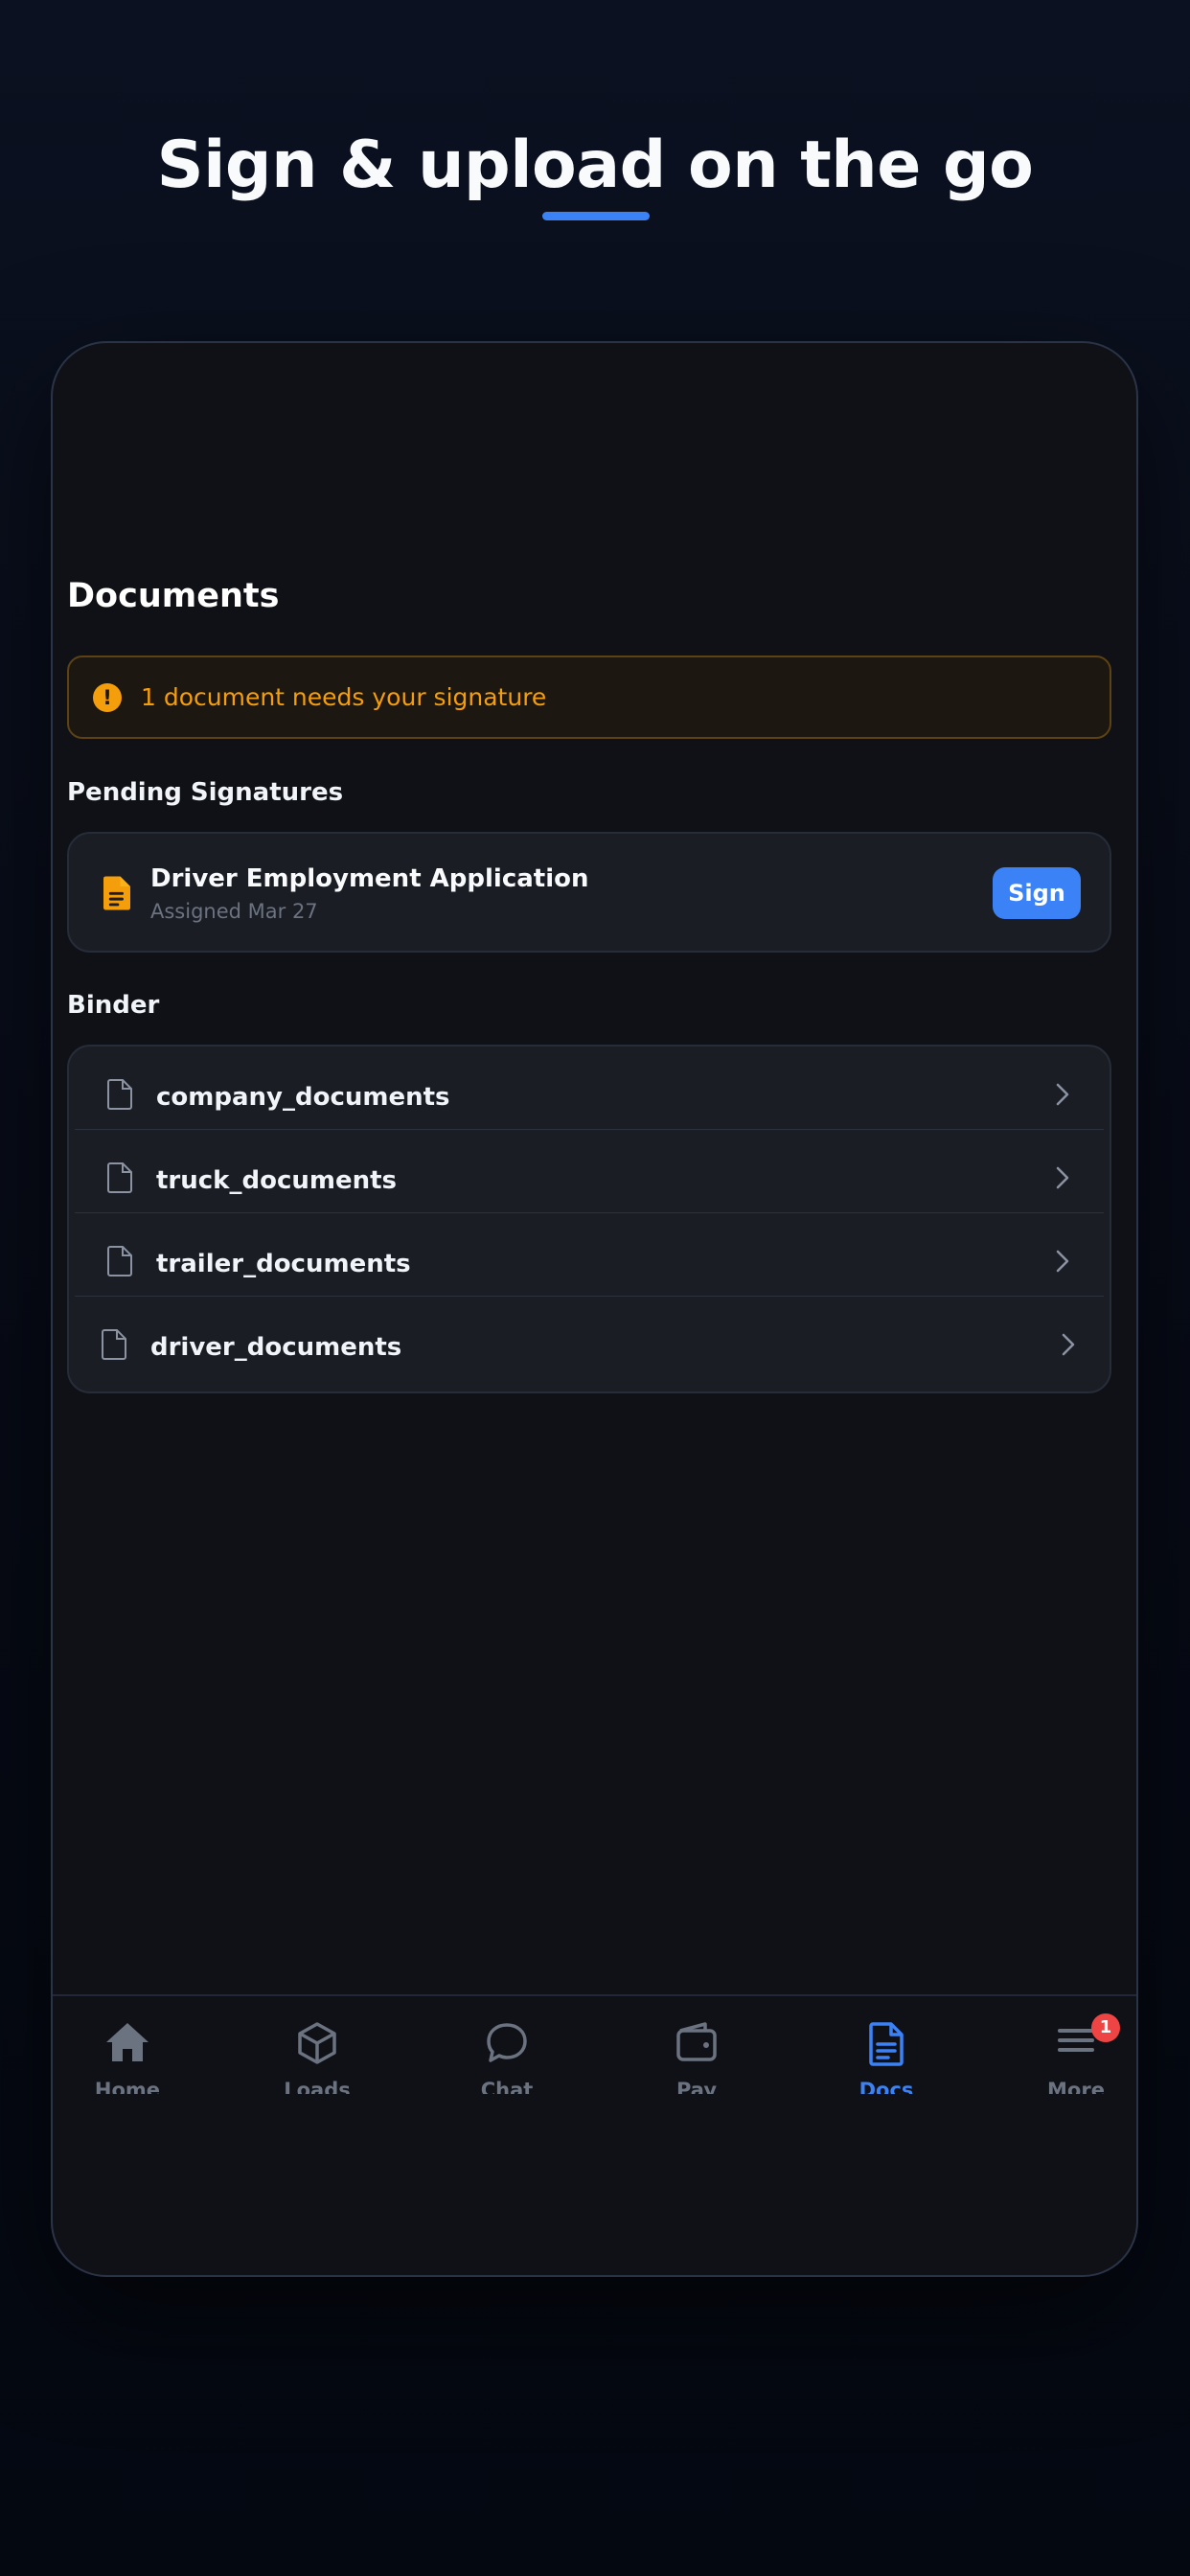  I want to click on wallet-icon, so click(697, 2042).